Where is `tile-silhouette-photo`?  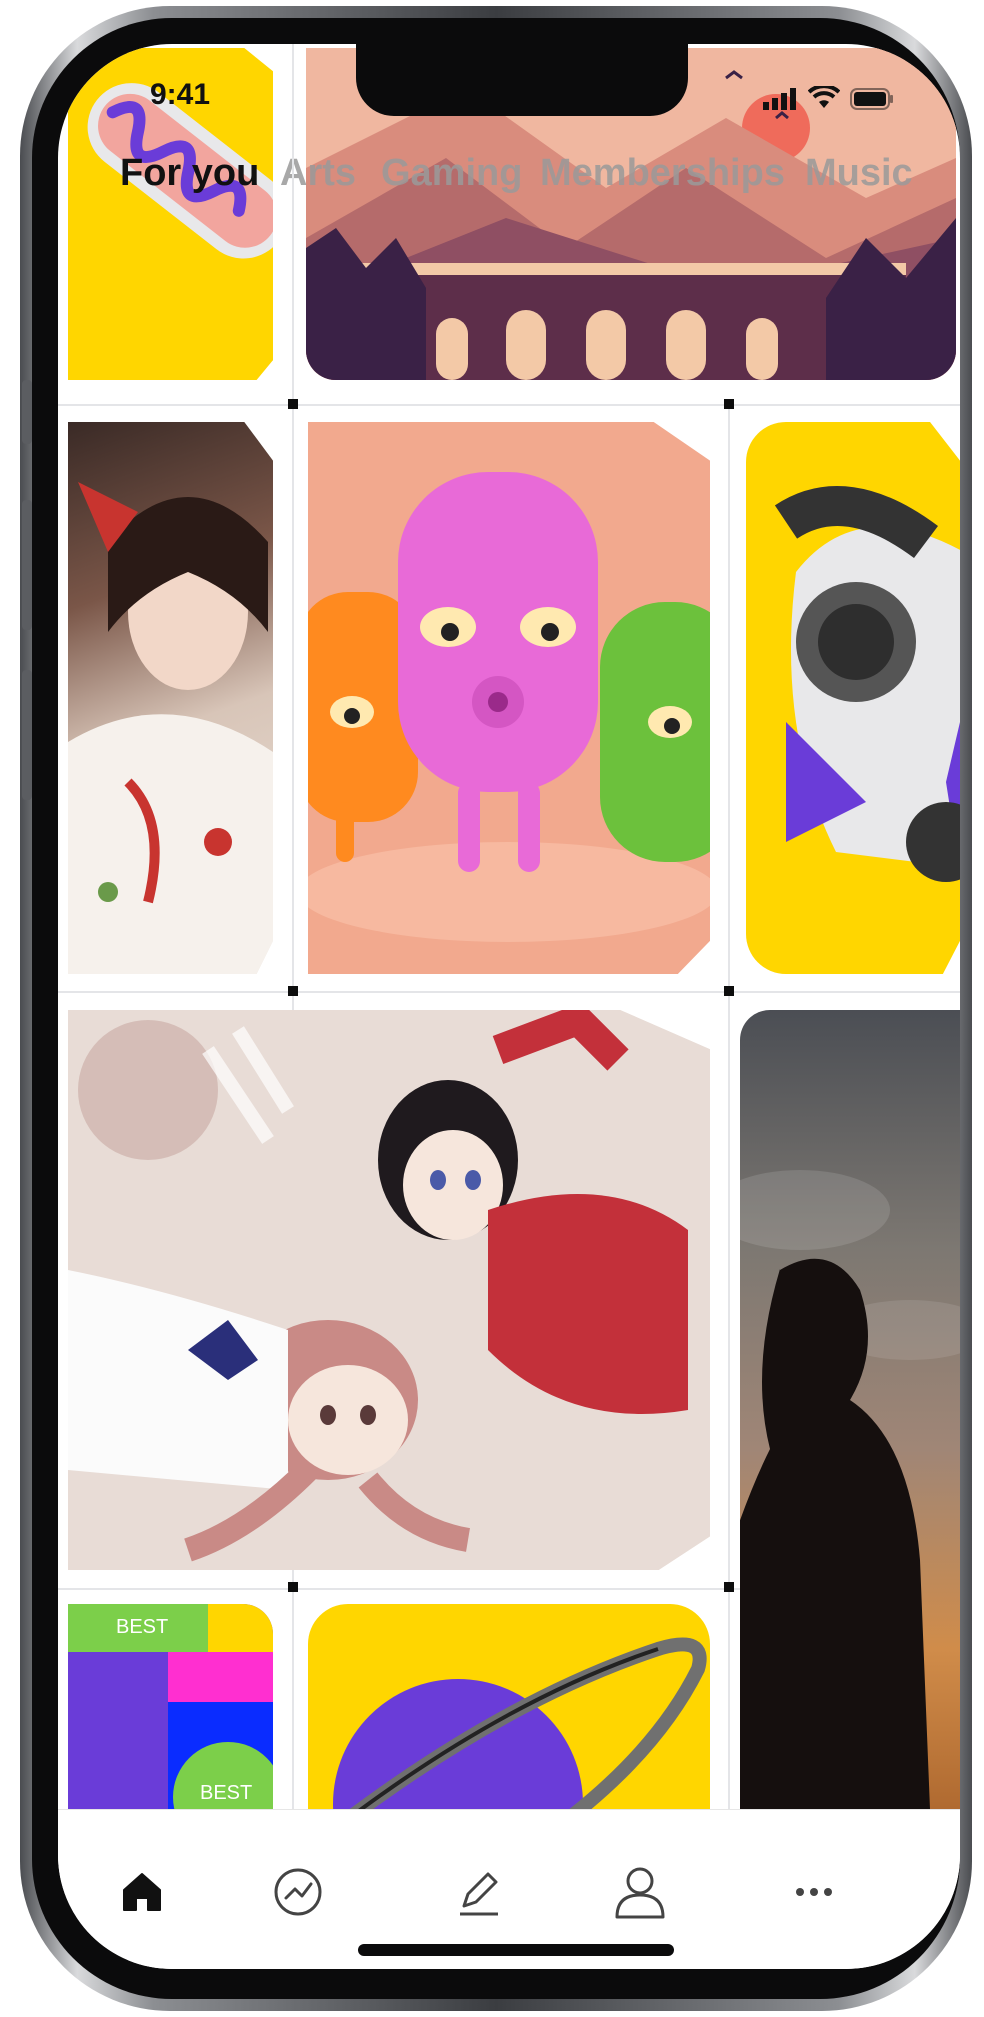 tile-silhouette-photo is located at coordinates (850, 1409).